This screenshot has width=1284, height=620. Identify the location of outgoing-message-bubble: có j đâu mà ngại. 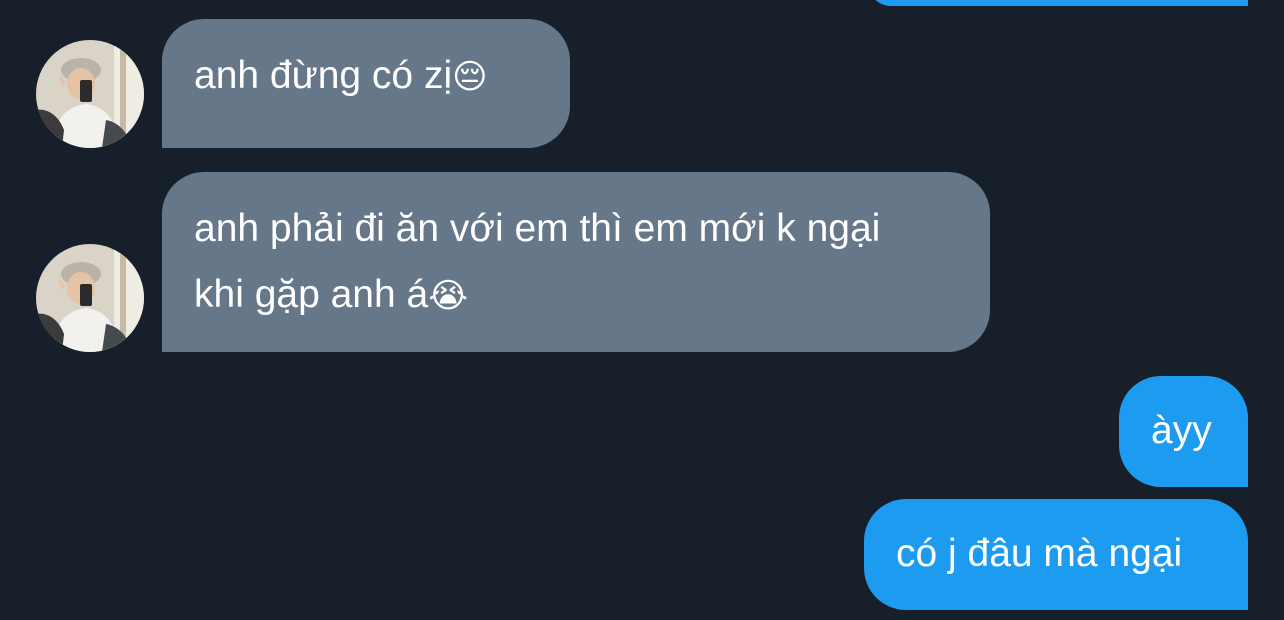
(1056, 554).